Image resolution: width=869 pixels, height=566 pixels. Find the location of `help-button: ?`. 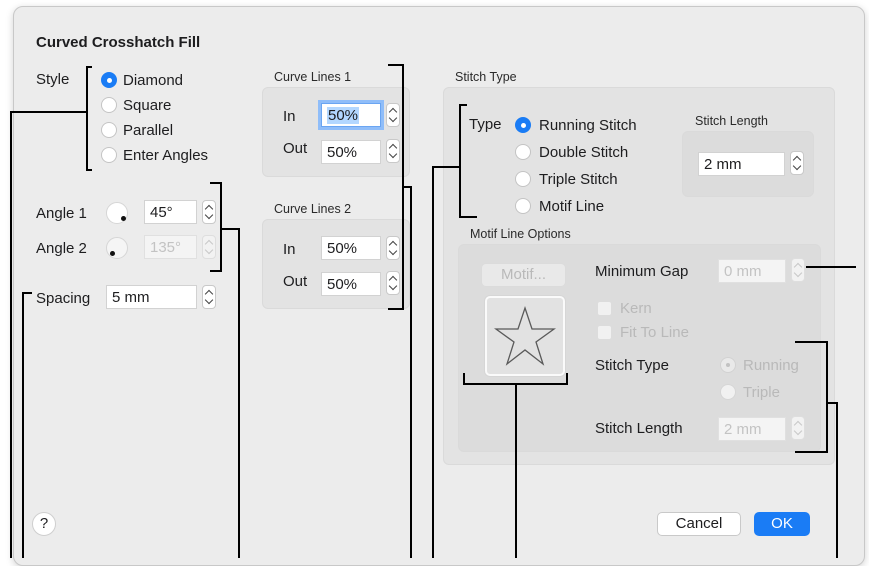

help-button: ? is located at coordinates (44, 524).